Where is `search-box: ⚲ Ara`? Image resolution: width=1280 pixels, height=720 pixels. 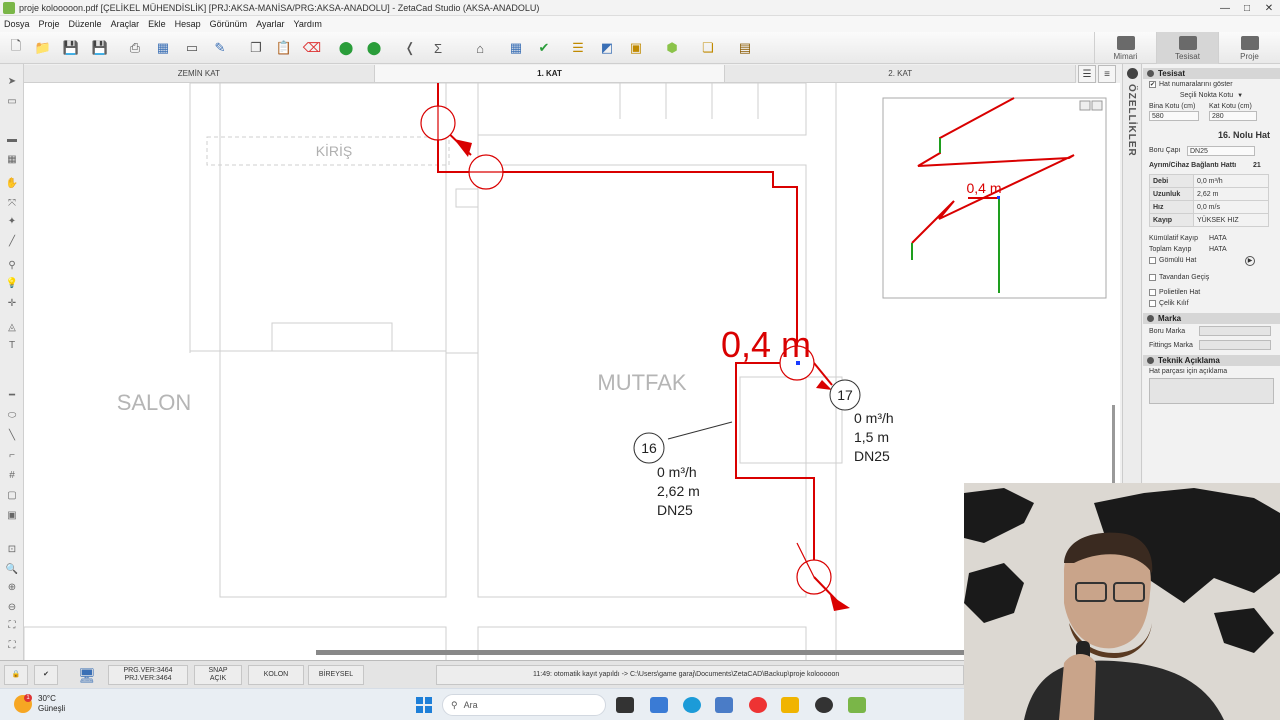
search-box: ⚲ Ara is located at coordinates (524, 705).